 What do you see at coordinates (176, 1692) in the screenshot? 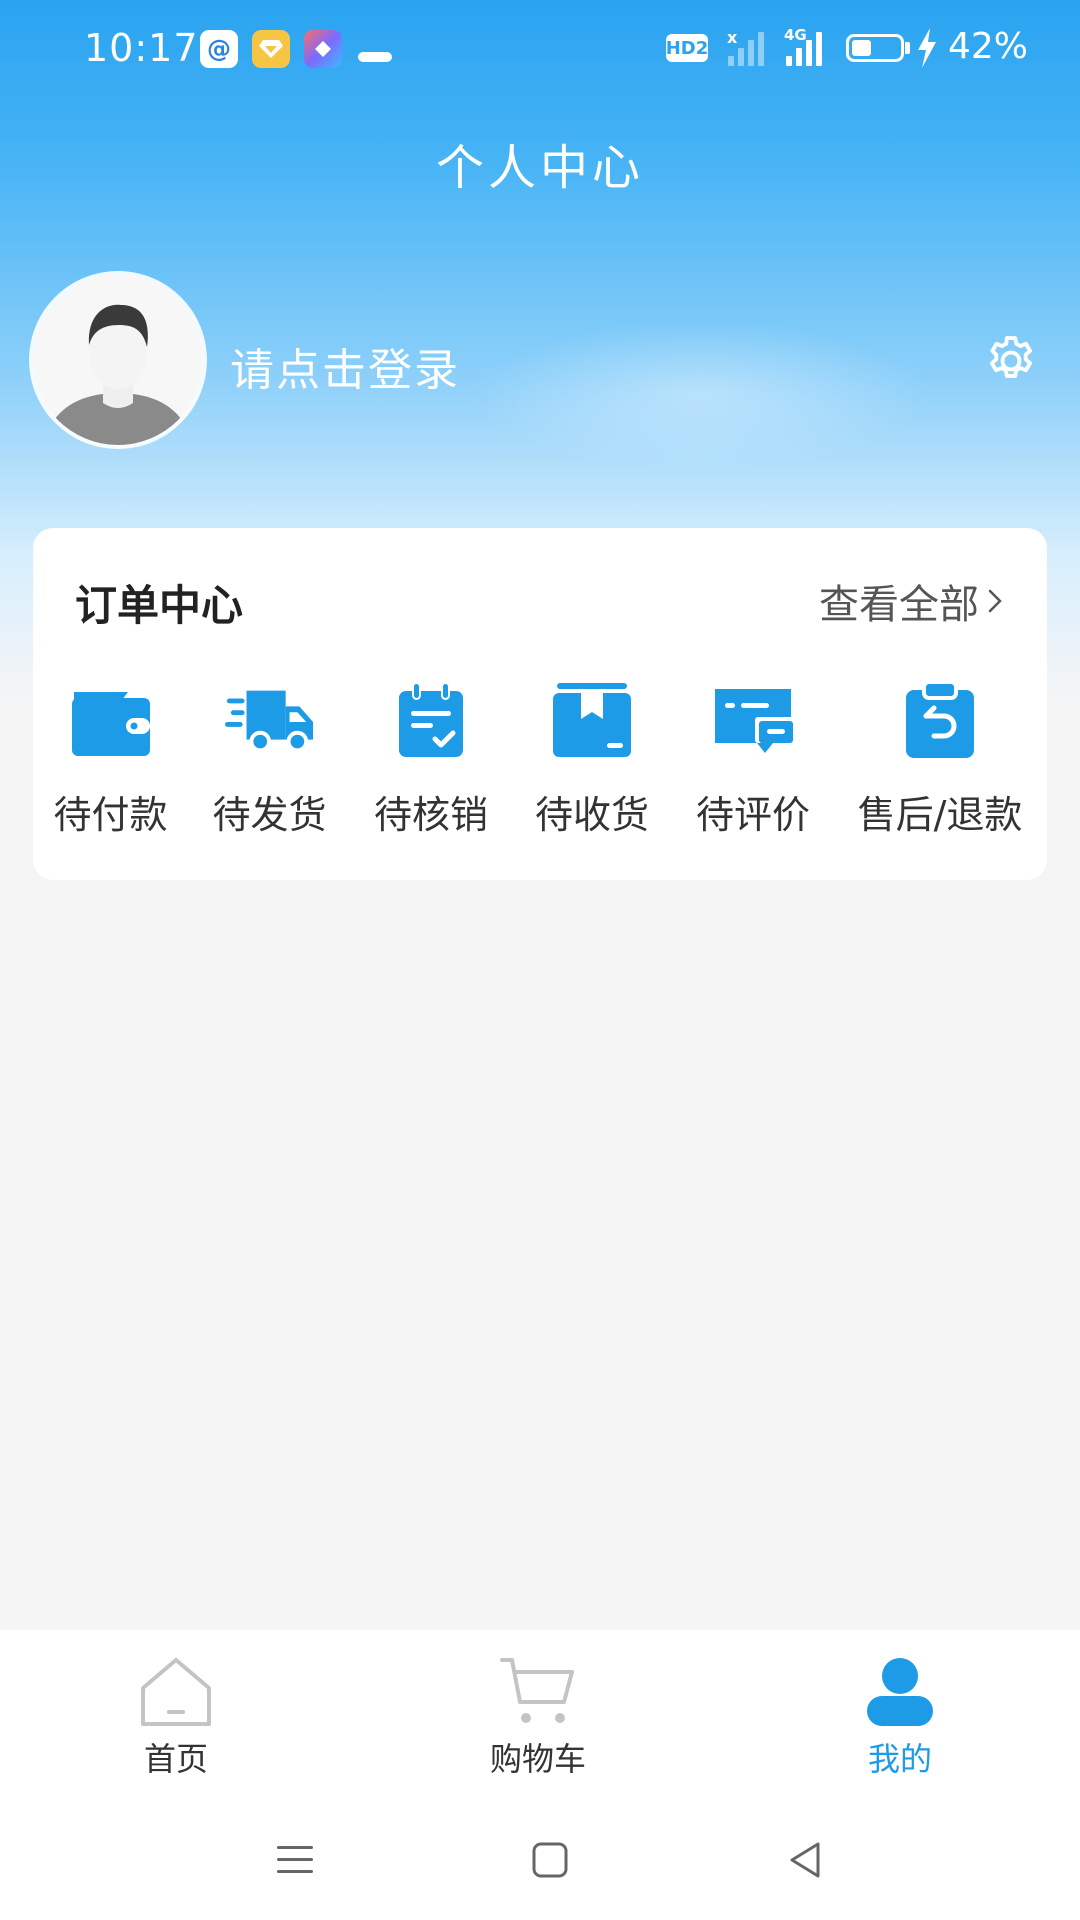
I see `home-icon` at bounding box center [176, 1692].